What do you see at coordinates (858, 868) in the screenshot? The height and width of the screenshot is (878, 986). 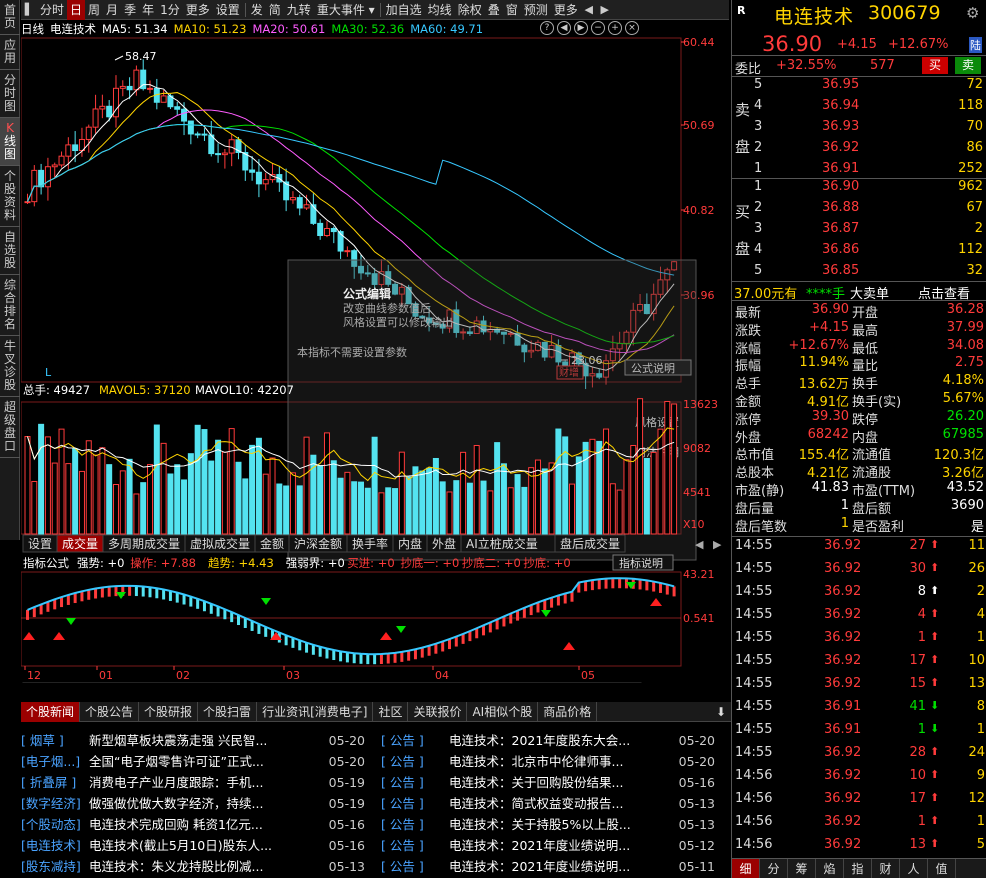 I see `quote-tab: 指` at bounding box center [858, 868].